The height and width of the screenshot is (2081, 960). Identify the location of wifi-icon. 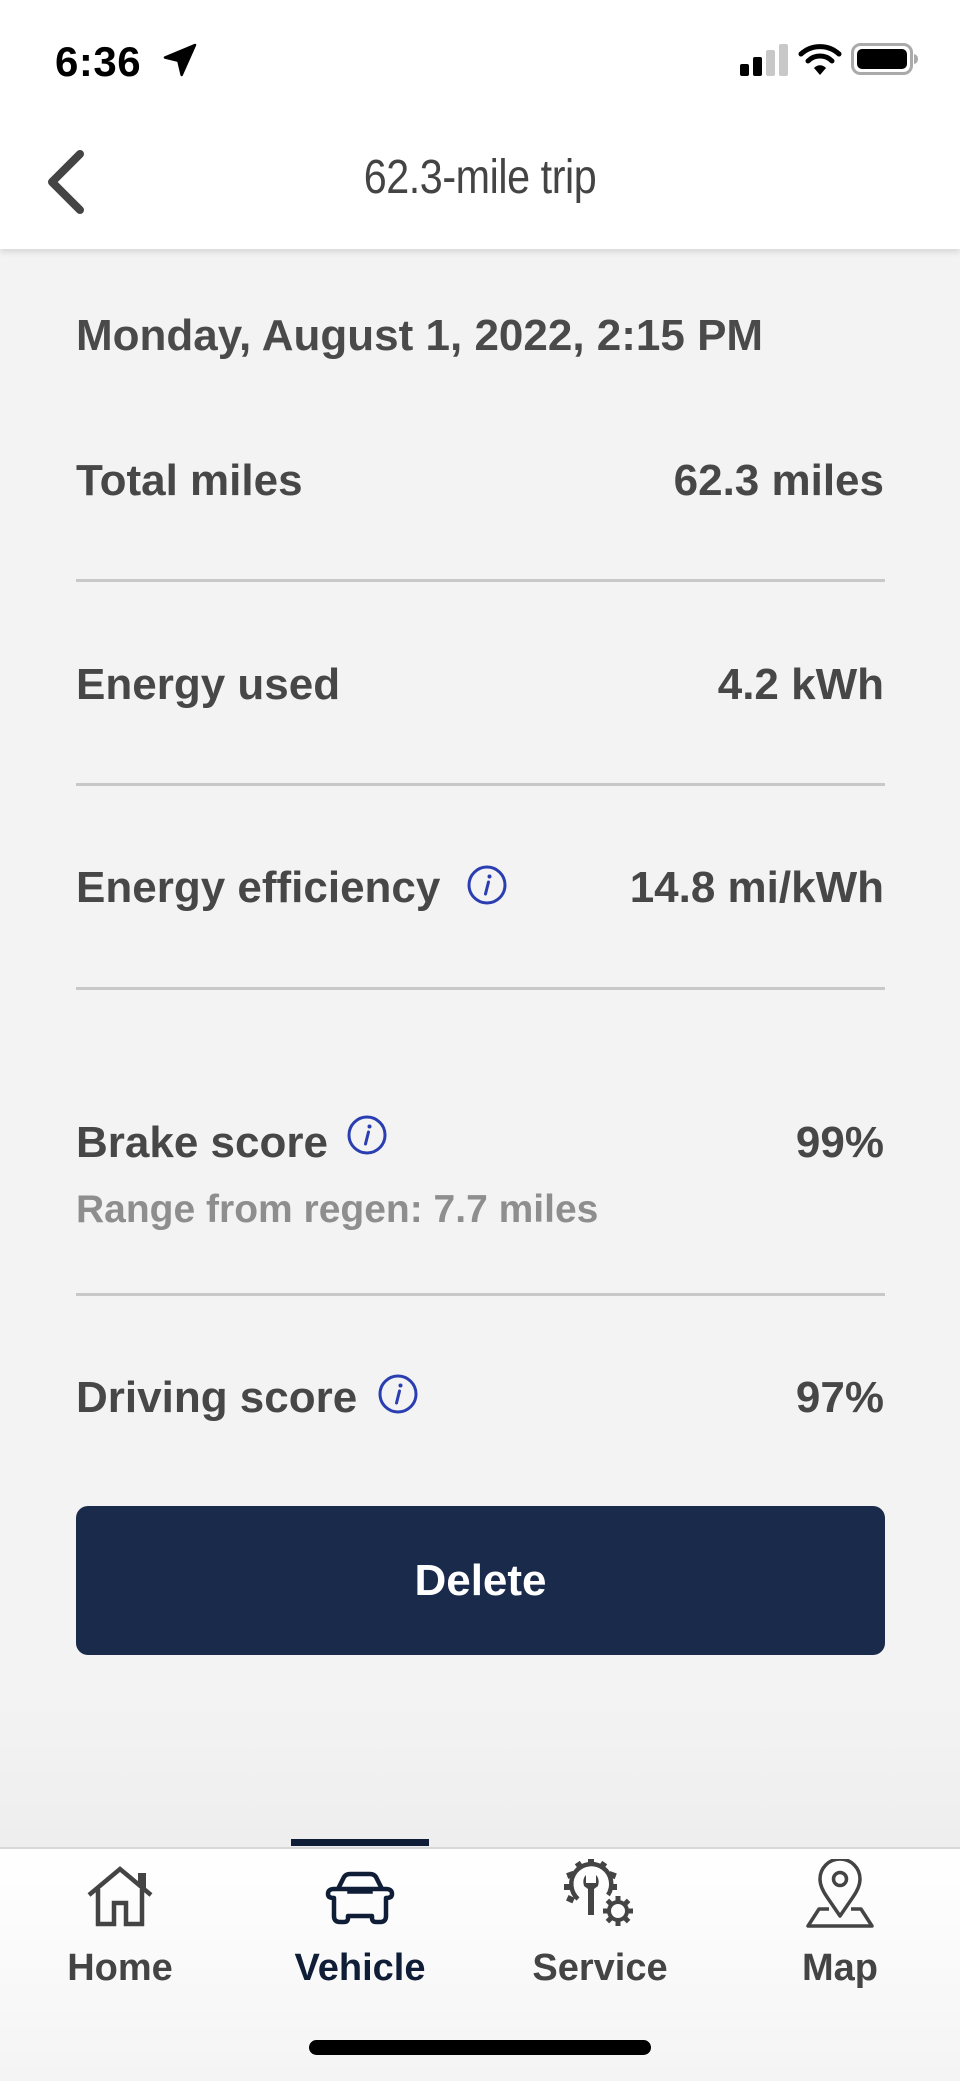
(820, 59).